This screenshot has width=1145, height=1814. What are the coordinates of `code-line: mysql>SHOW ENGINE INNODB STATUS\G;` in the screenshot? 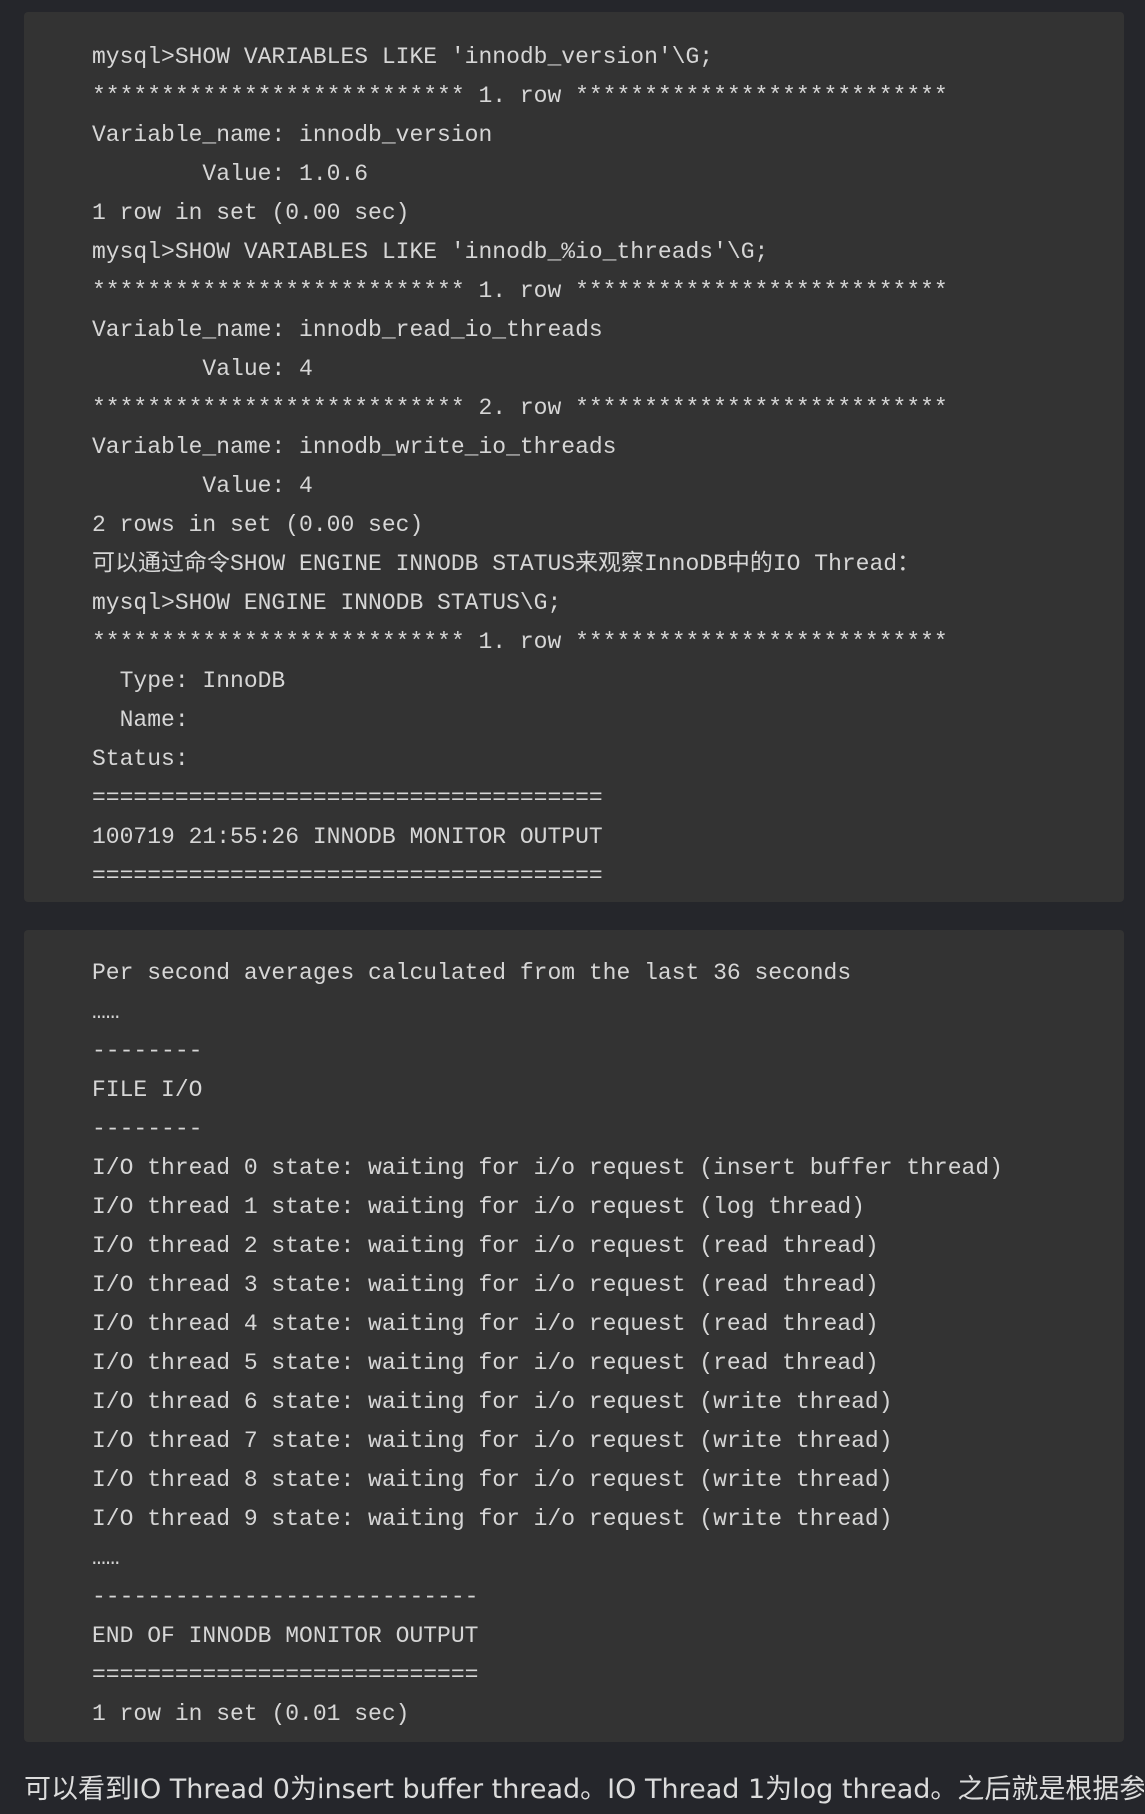 It's located at (327, 603).